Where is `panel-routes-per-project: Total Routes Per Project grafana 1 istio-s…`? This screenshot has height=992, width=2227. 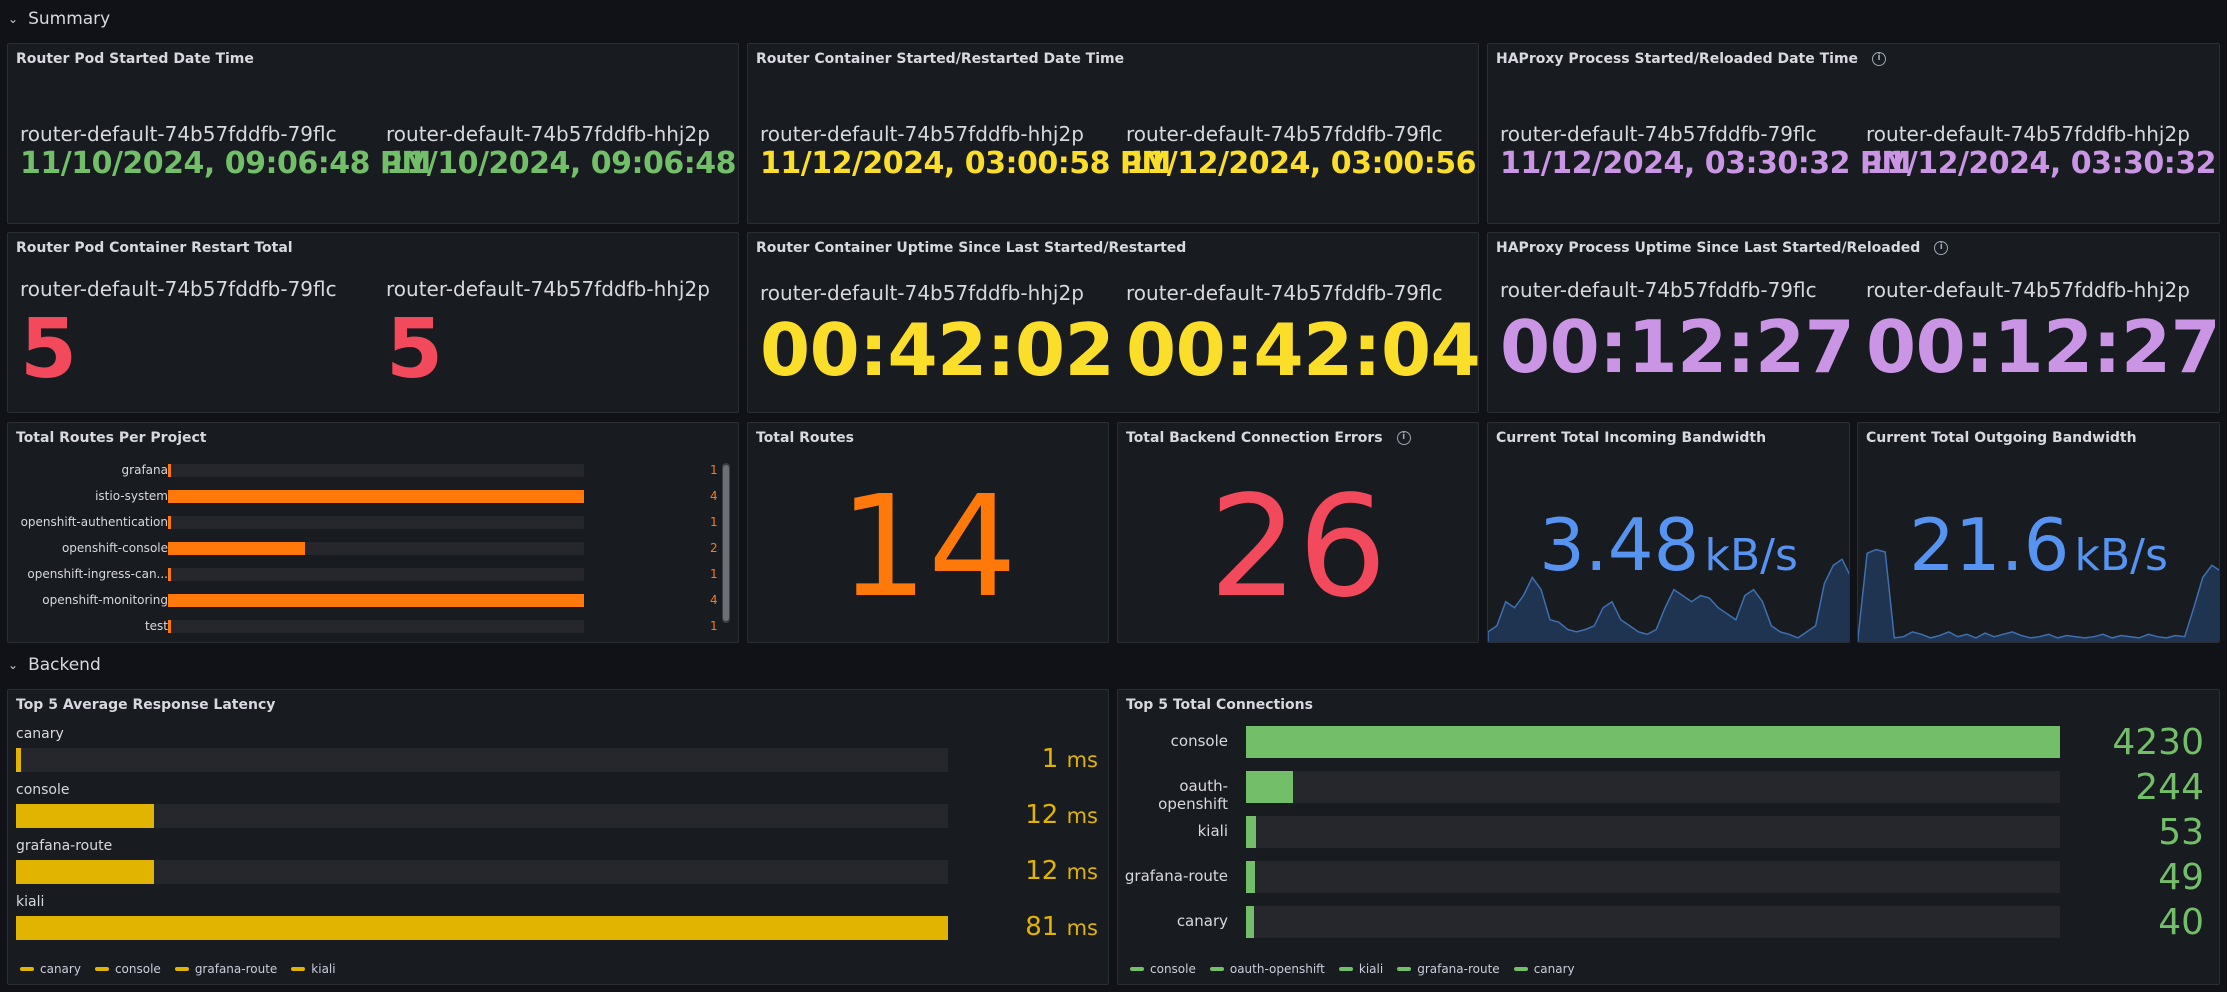
panel-routes-per-project: Total Routes Per Project grafana 1 istio-s… is located at coordinates (373, 532).